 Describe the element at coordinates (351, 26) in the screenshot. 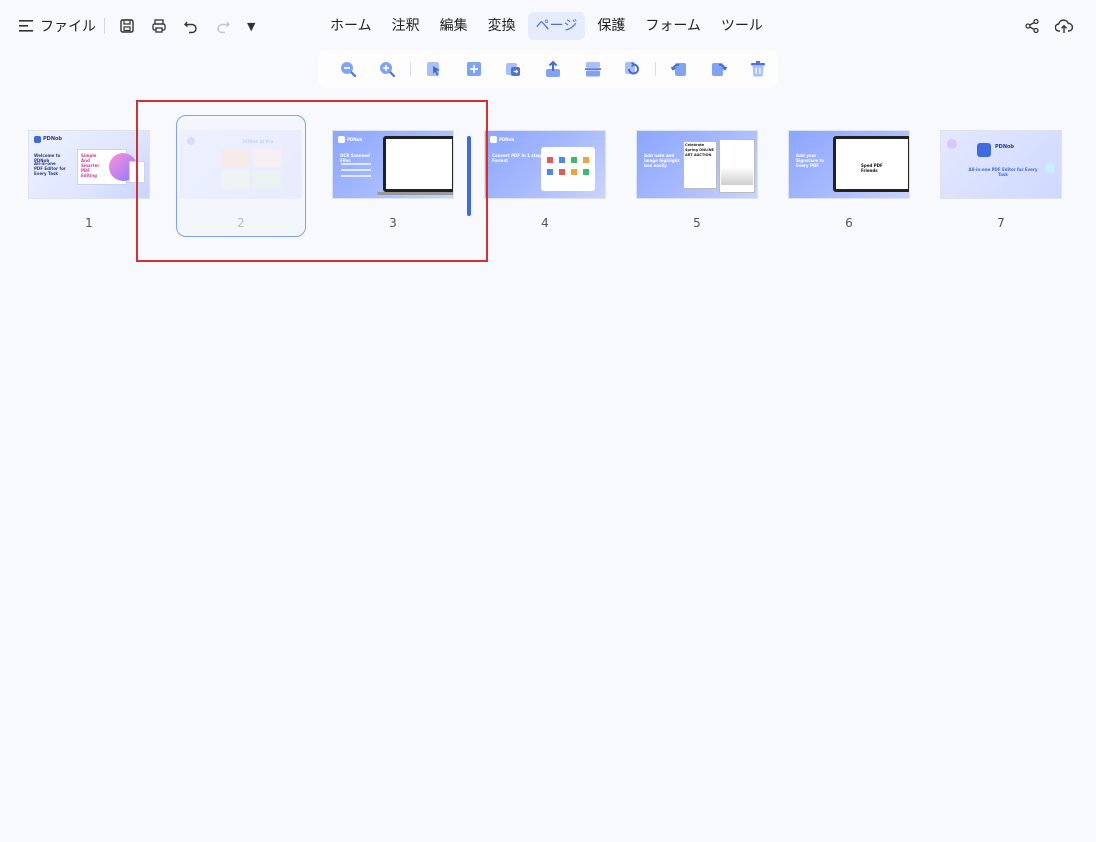

I see `tab-home: ホーム` at that location.